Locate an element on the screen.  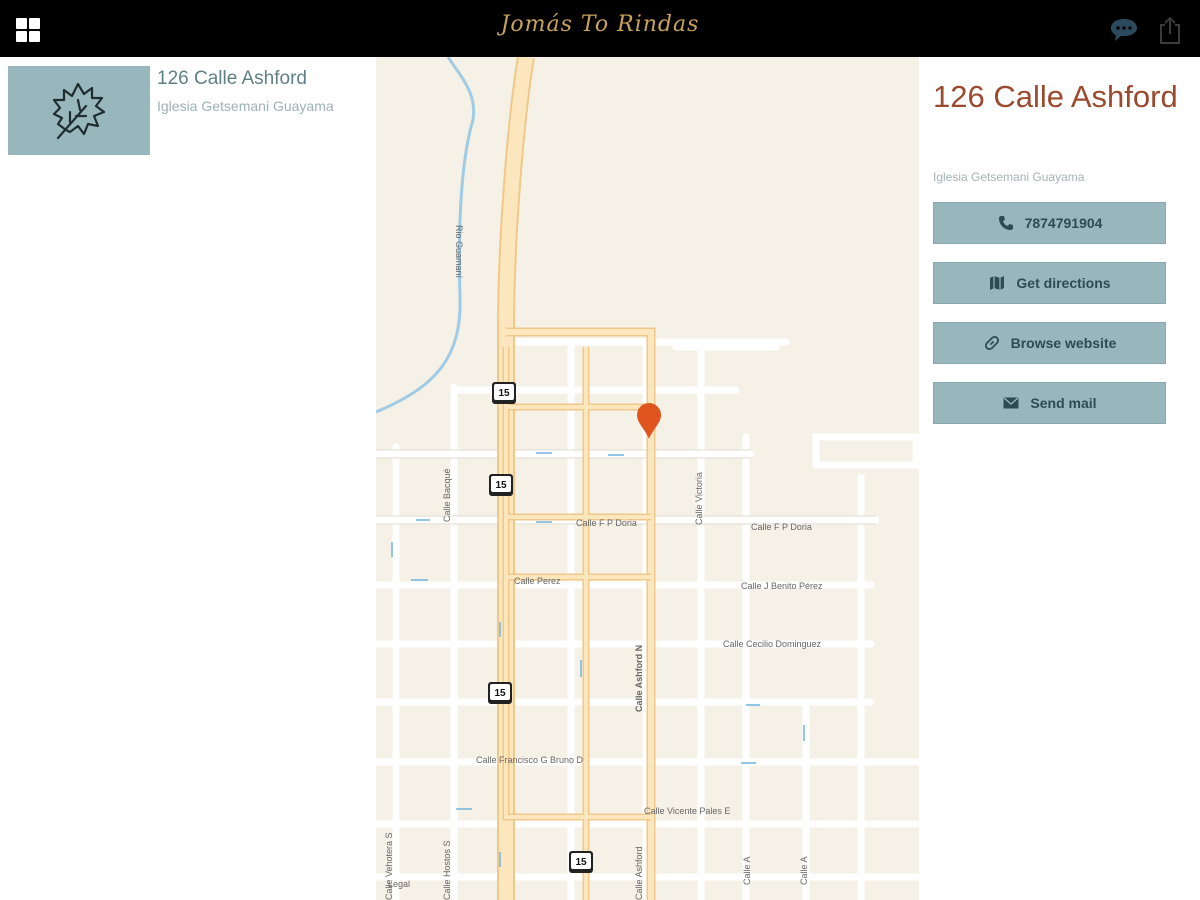
app-title: Jomás To Rindas is located at coordinates (600, 24).